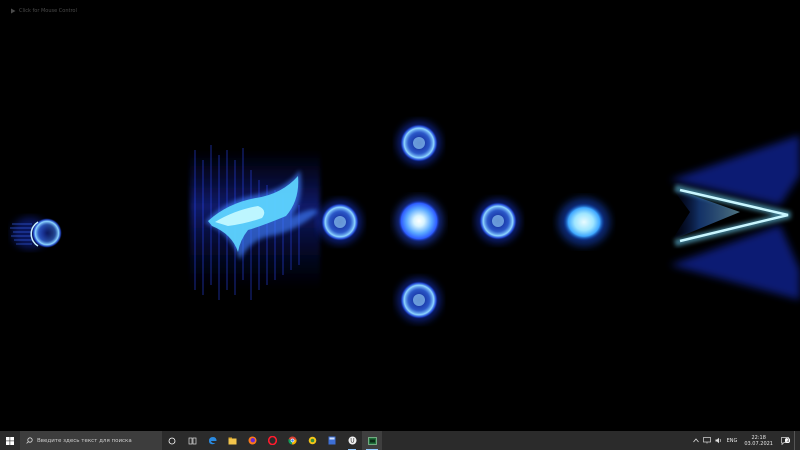 The height and width of the screenshot is (450, 800). I want to click on taskbar-search-box: Введите здесь текст для поиска, so click(91, 440).